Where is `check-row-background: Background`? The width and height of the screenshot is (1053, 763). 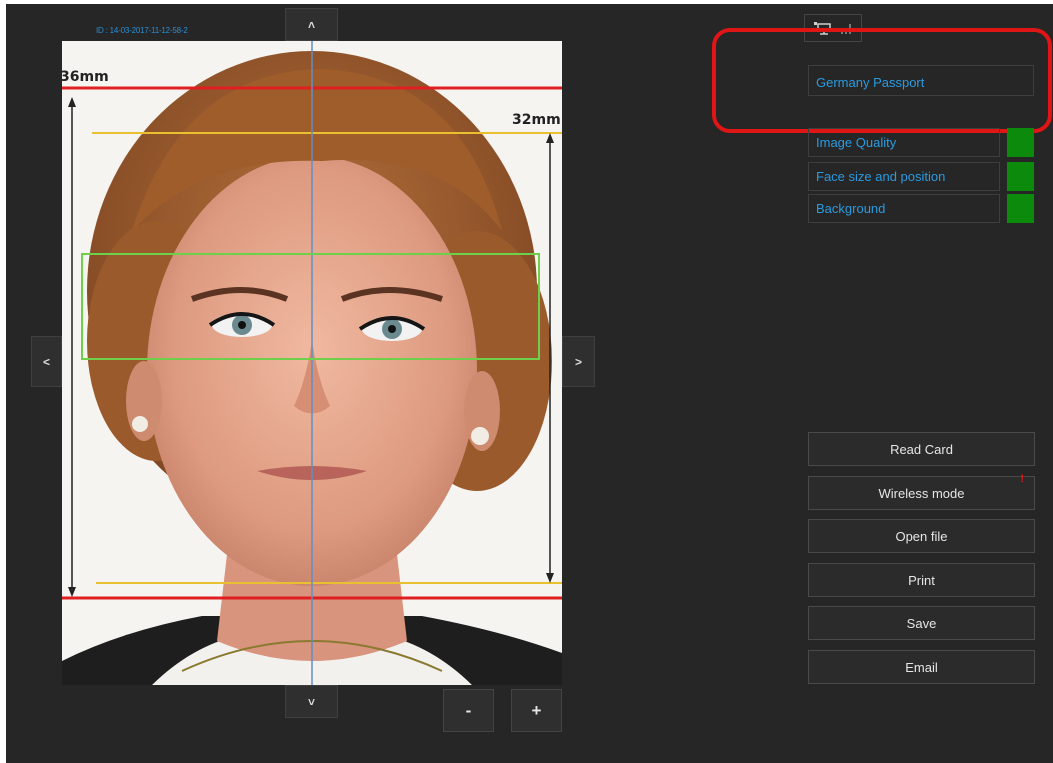
check-row-background: Background is located at coordinates (921, 208).